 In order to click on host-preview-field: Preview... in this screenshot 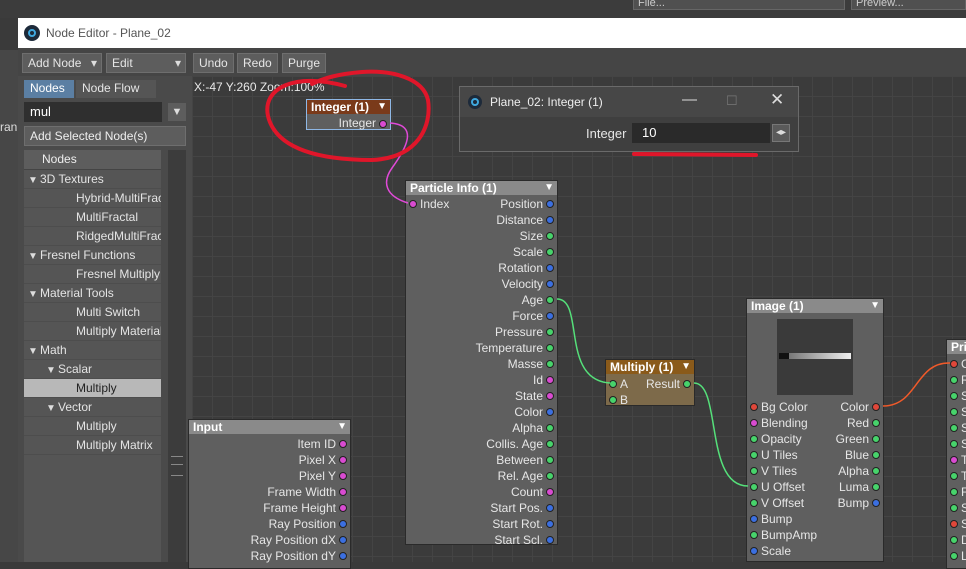, I will do `click(908, 5)`.